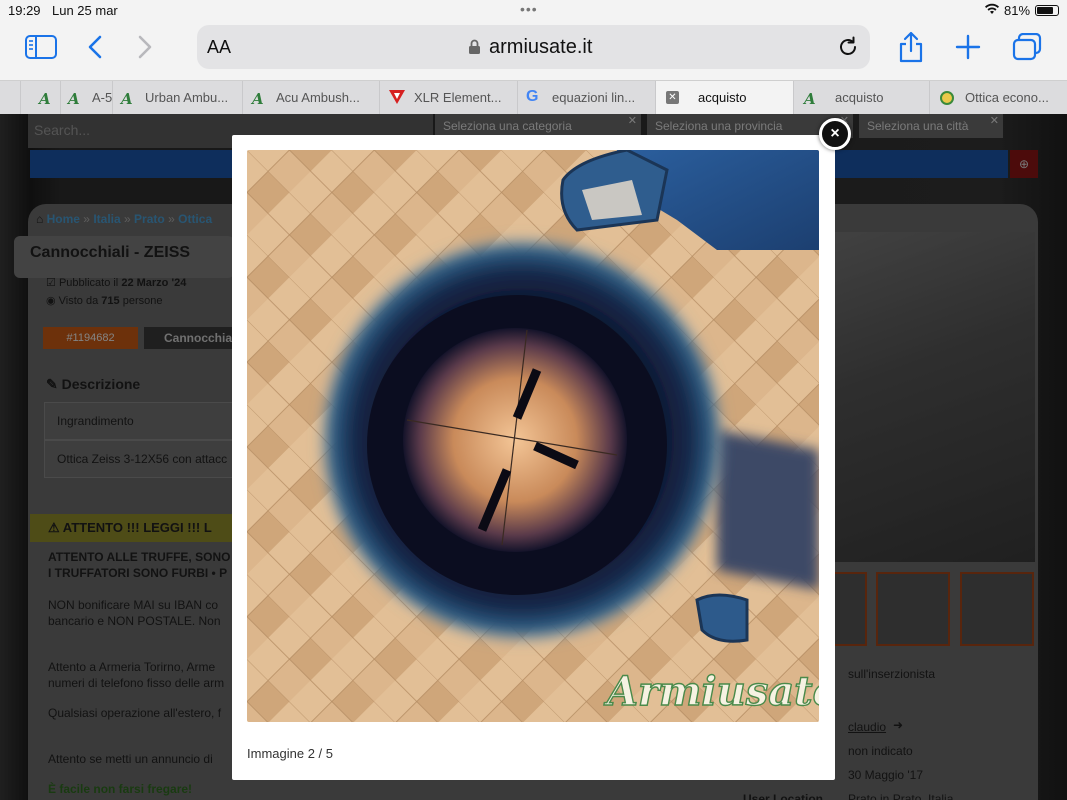 The width and height of the screenshot is (1067, 800). I want to click on url-text: armiusate.it, so click(540, 47).